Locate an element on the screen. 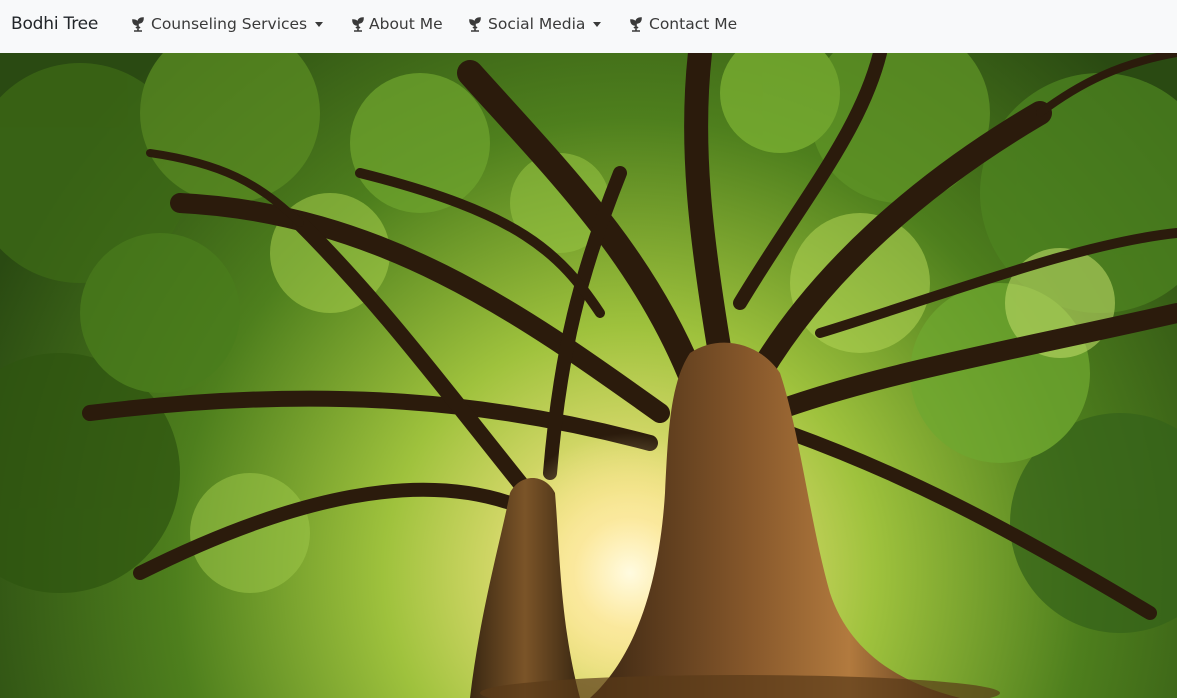  nav-item-counseling-services: Counseling Services is located at coordinates (227, 24).